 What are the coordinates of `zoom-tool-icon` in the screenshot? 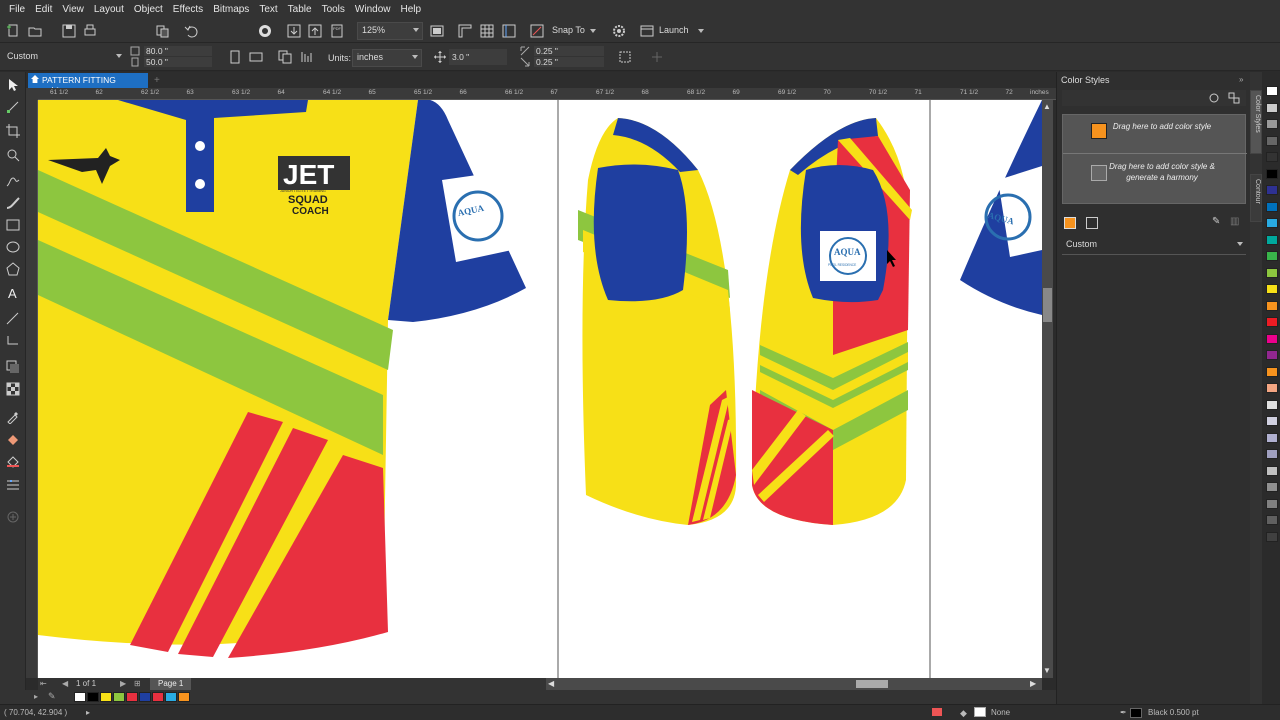 It's located at (13, 155).